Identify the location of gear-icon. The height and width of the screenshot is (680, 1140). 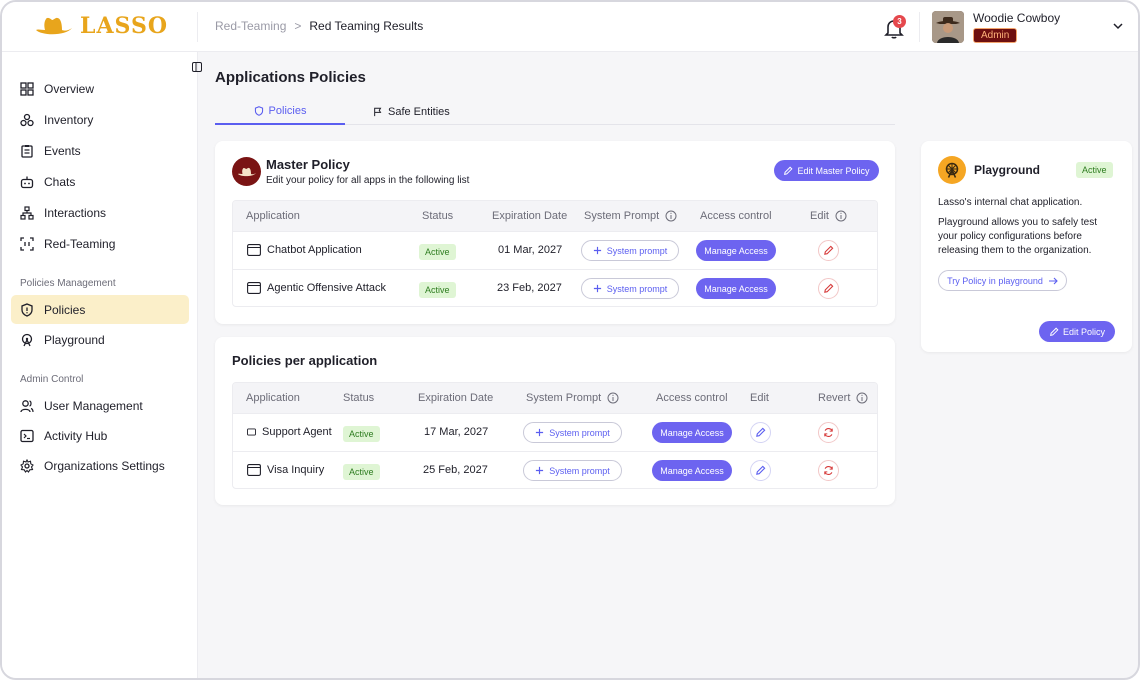
(27, 465).